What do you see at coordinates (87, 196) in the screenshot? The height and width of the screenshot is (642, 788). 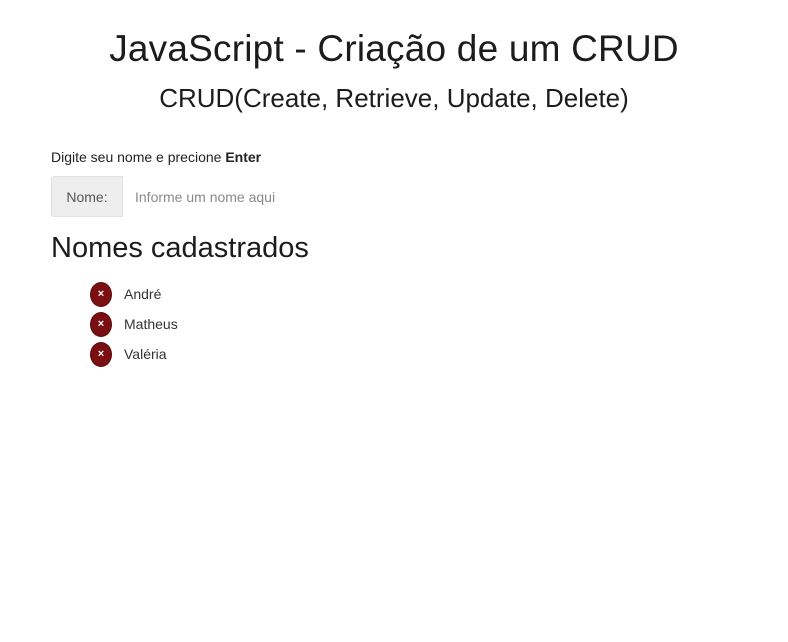 I see `name-label: Nome:` at bounding box center [87, 196].